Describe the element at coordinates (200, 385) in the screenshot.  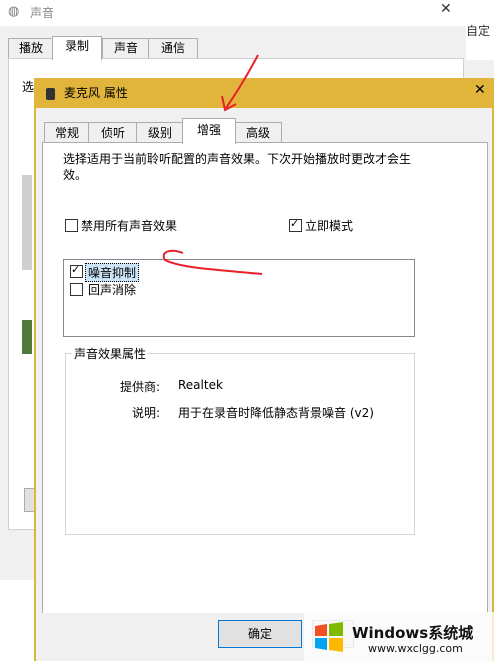
I see `provider-value: Realtek` at that location.